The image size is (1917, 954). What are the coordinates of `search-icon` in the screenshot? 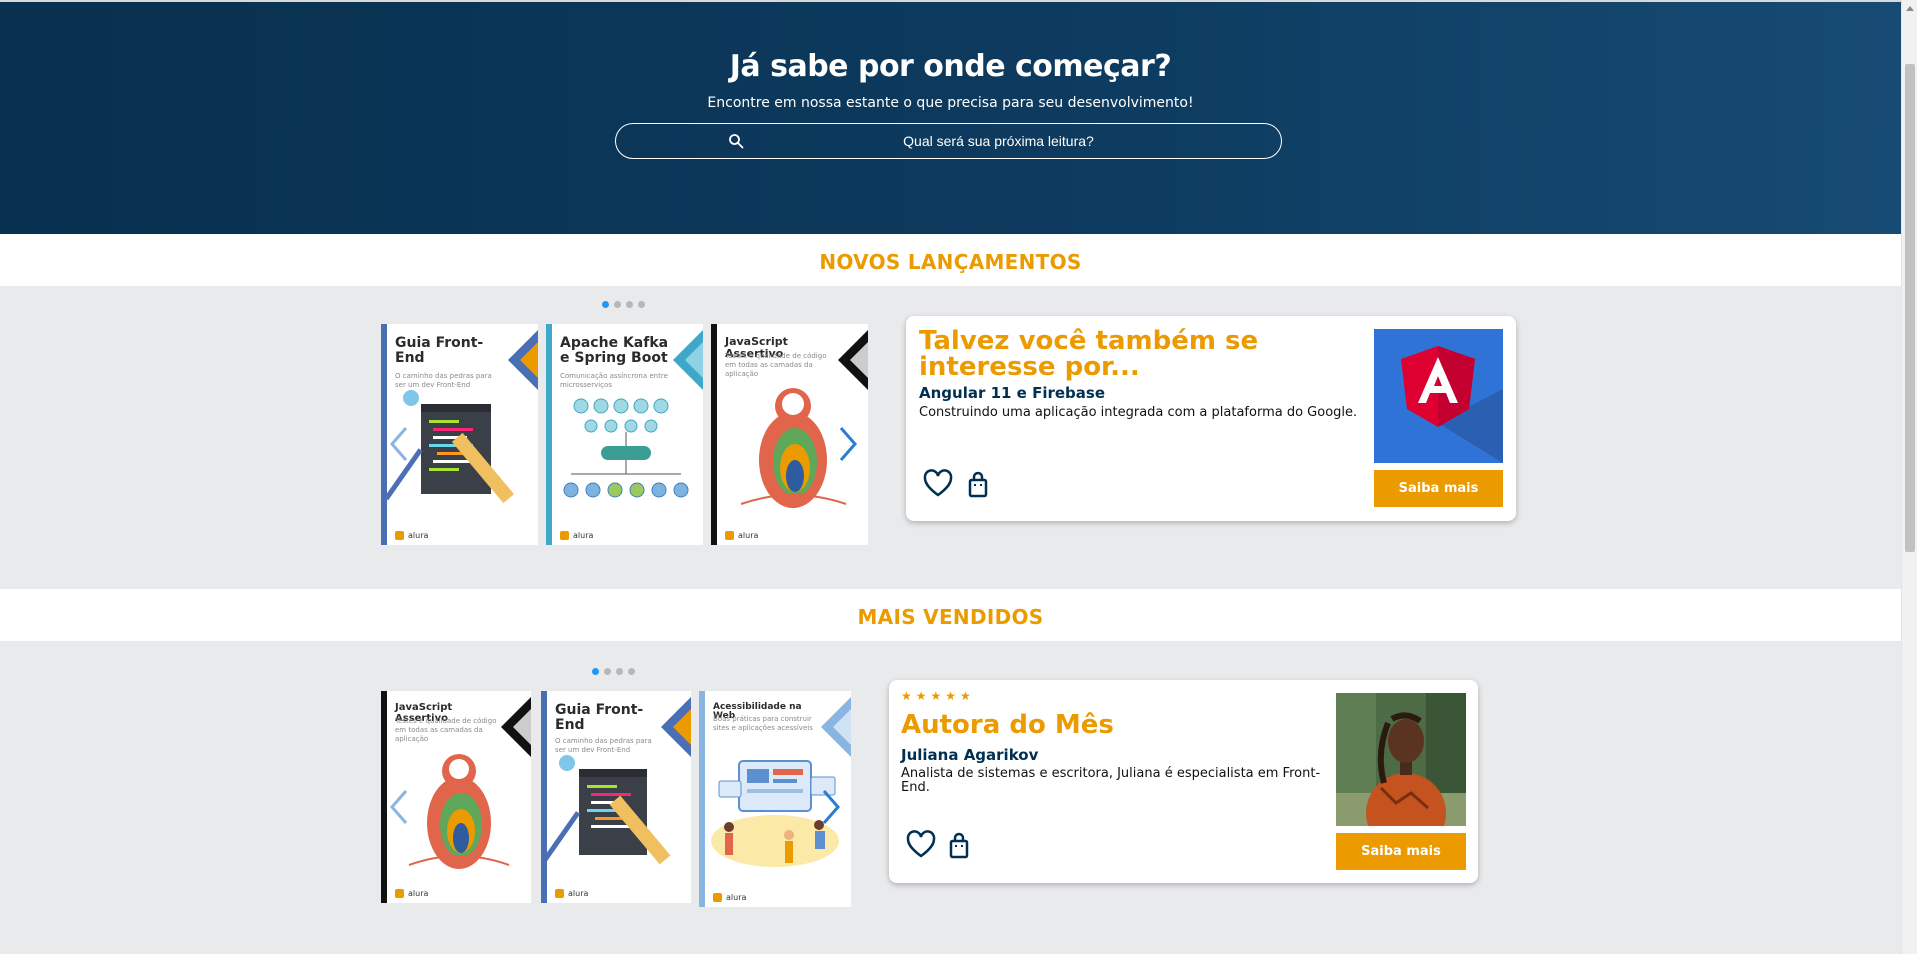 It's located at (736, 141).